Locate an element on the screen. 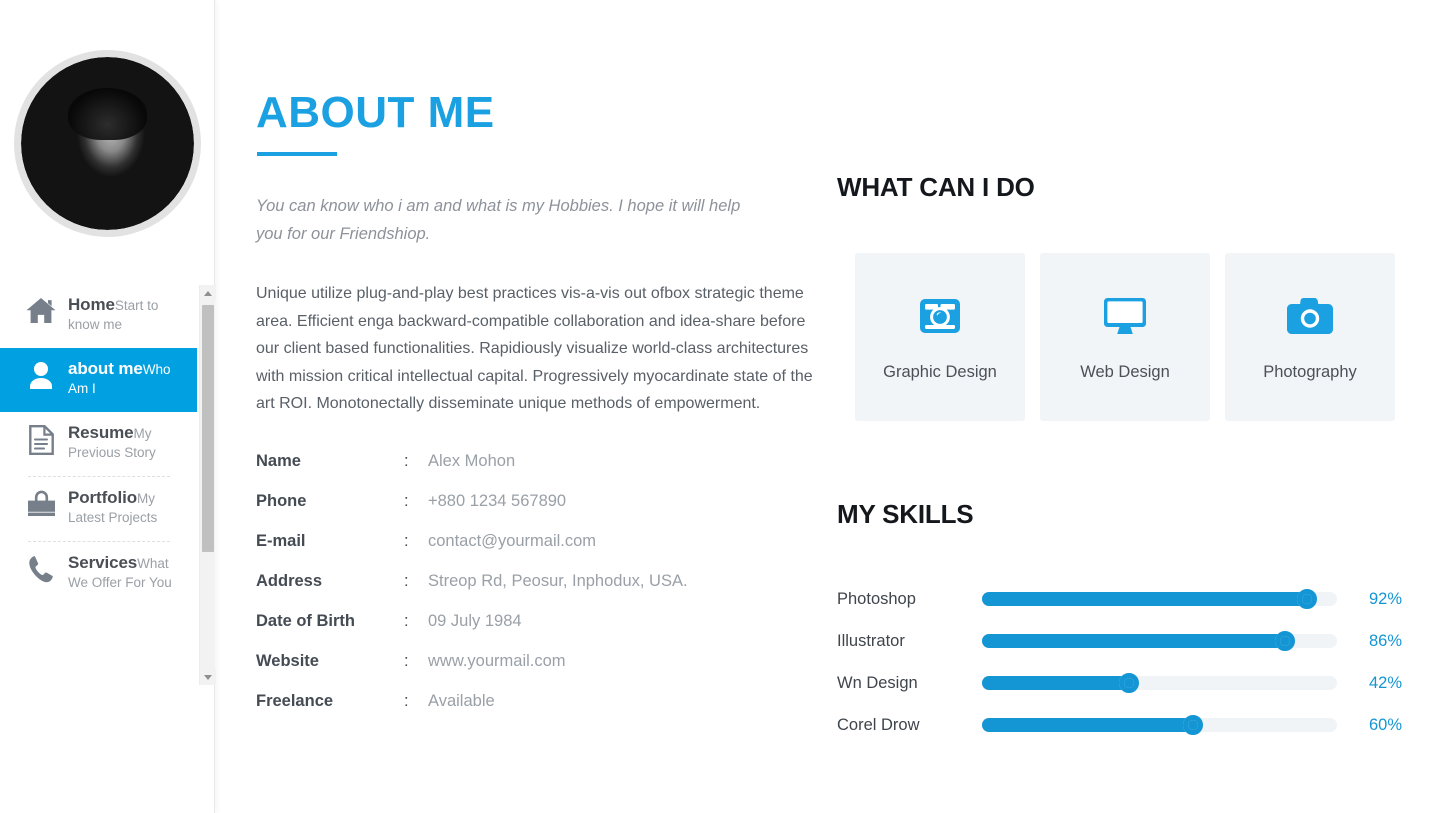 The height and width of the screenshot is (813, 1430). sidebar-item-text: about meWho Am I is located at coordinates (123, 378).